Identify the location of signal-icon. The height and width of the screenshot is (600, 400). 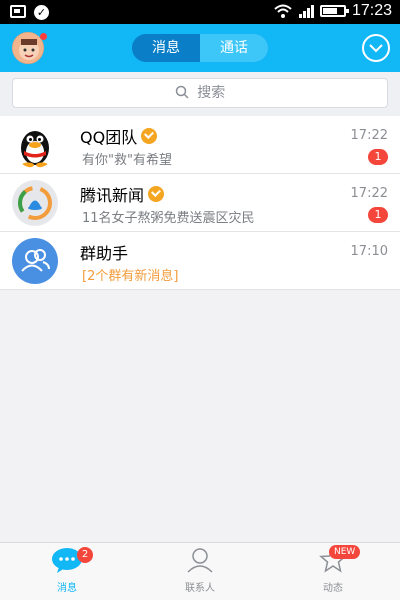
(306, 11).